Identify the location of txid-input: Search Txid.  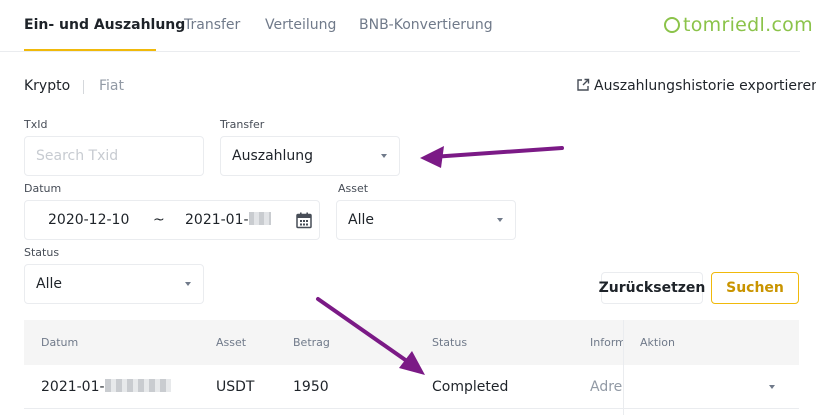
(114, 156).